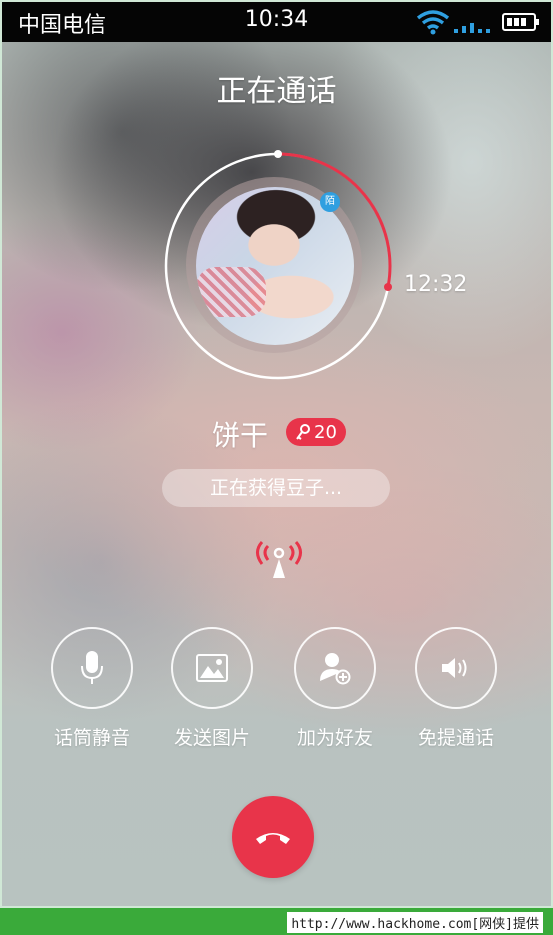 This screenshot has height=935, width=553. I want to click on hang-up-icon, so click(273, 838).